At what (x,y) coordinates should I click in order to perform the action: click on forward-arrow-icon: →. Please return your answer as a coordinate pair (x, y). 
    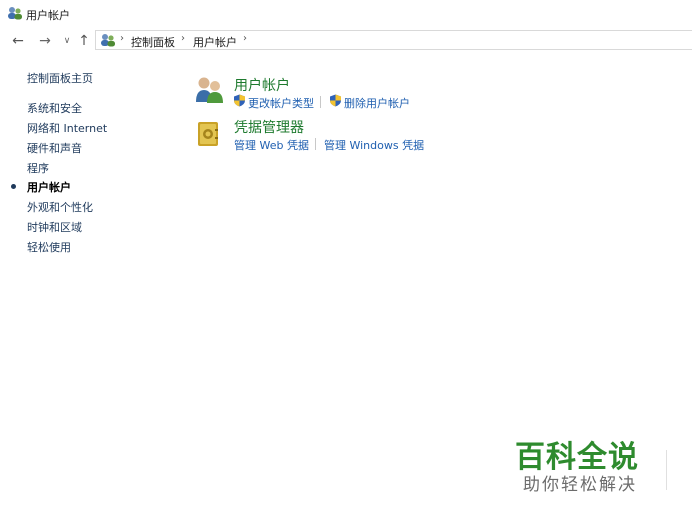
    Looking at the image, I should click on (45, 41).